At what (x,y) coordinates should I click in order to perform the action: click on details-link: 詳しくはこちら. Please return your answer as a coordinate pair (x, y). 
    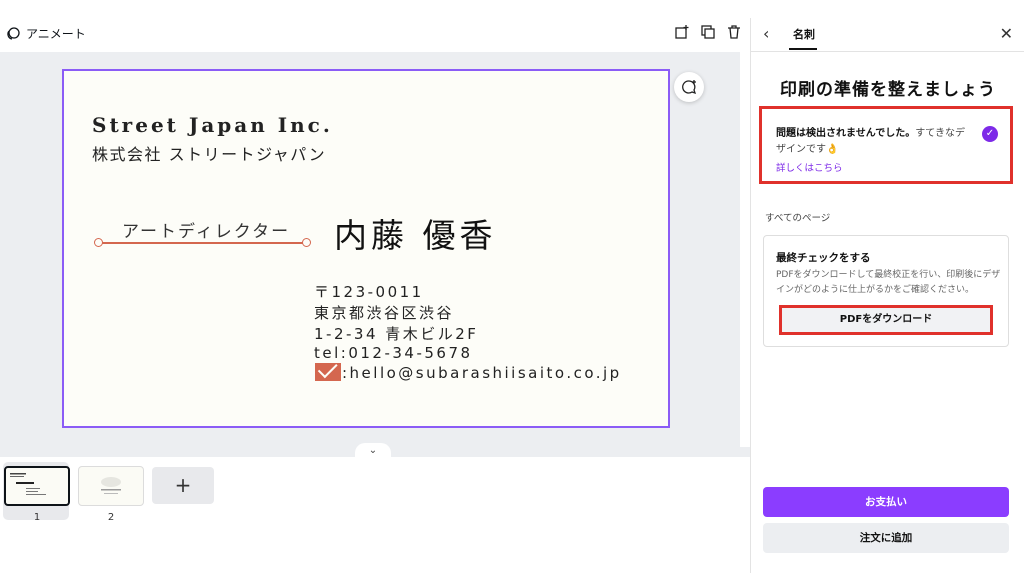
    Looking at the image, I should click on (809, 167).